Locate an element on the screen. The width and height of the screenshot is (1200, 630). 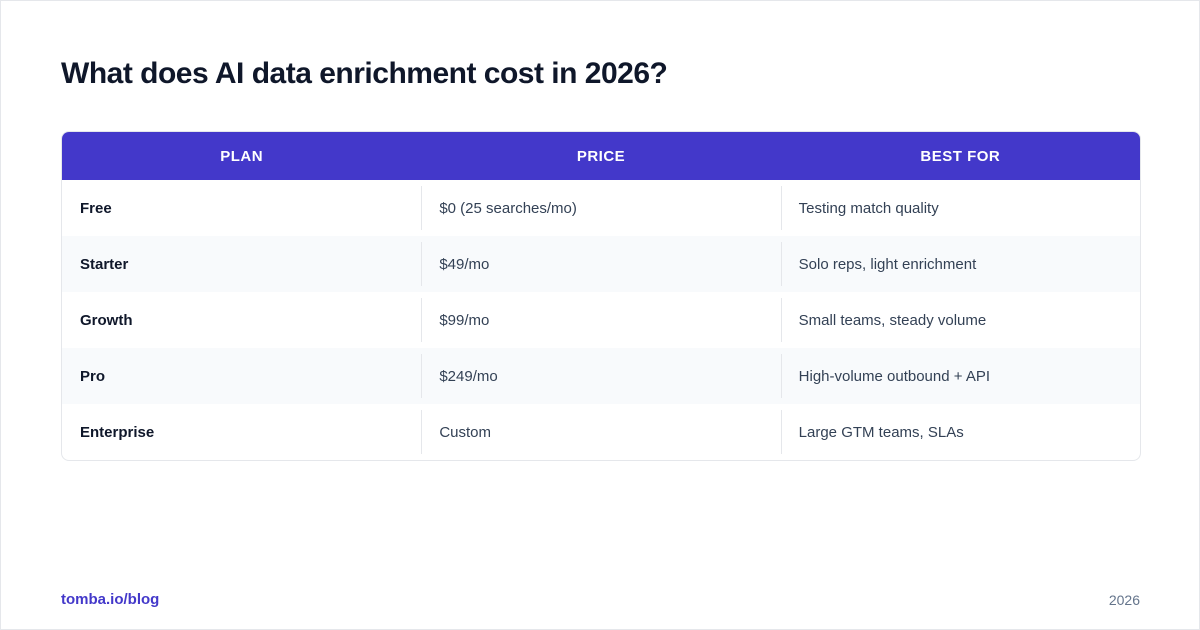
table-header: PLAN PRICE BEST FOR is located at coordinates (601, 156).